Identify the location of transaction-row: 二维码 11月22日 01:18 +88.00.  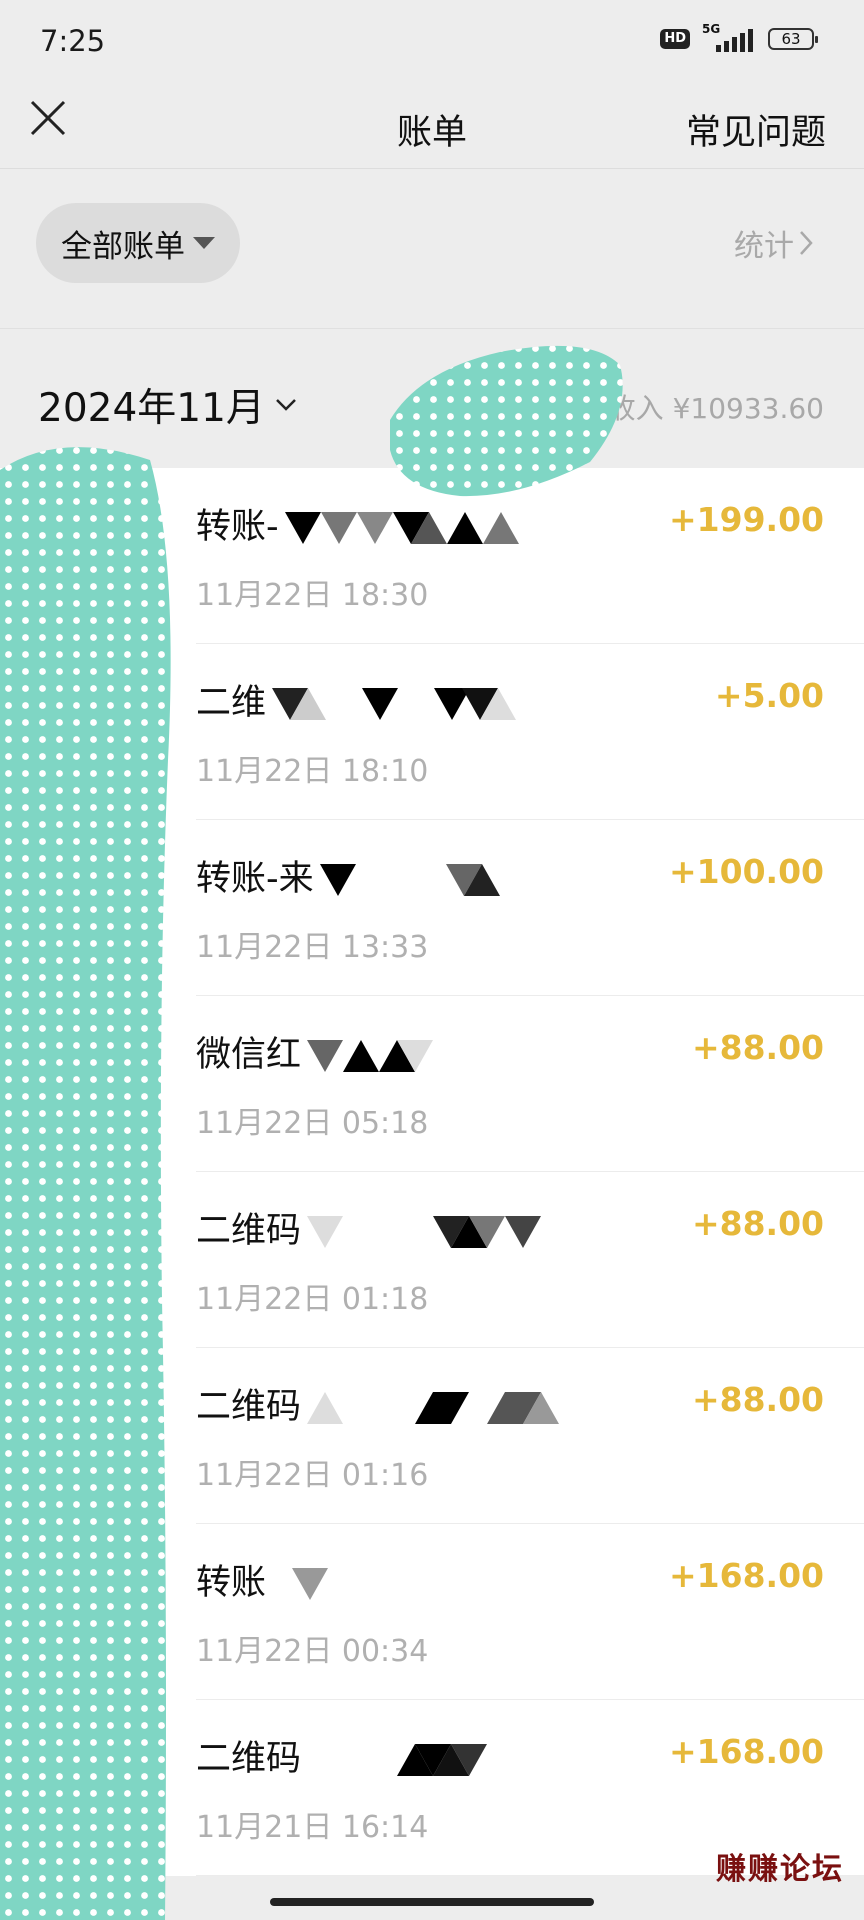
(432, 1260).